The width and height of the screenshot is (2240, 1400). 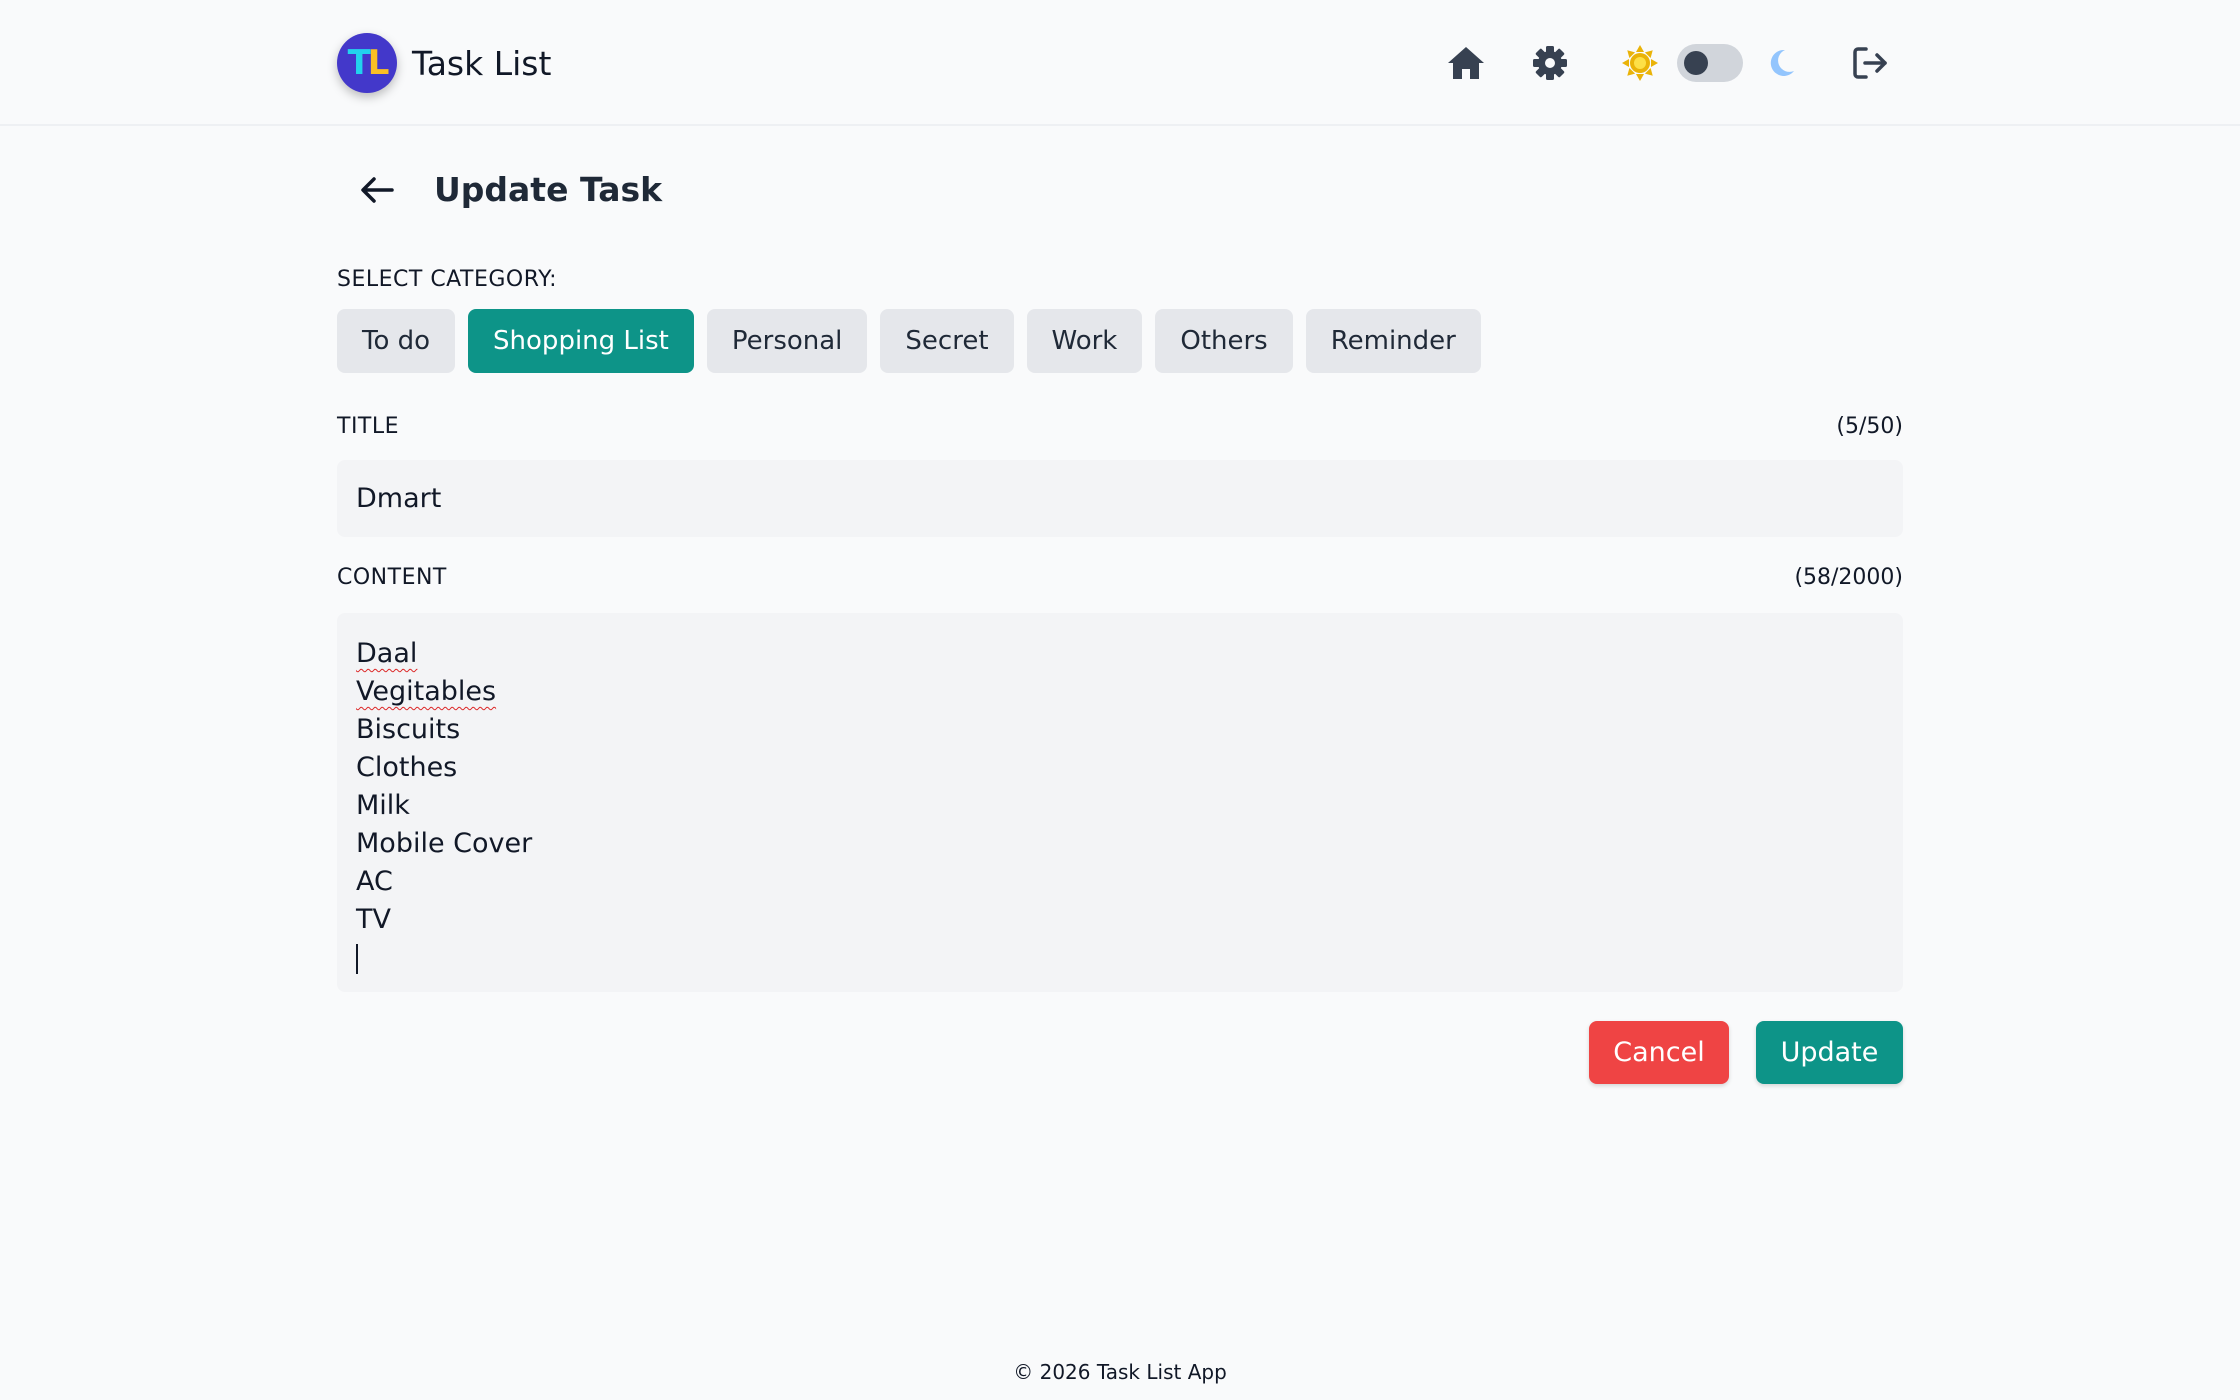 What do you see at coordinates (1120, 498) in the screenshot?
I see `title-input: Dmart` at bounding box center [1120, 498].